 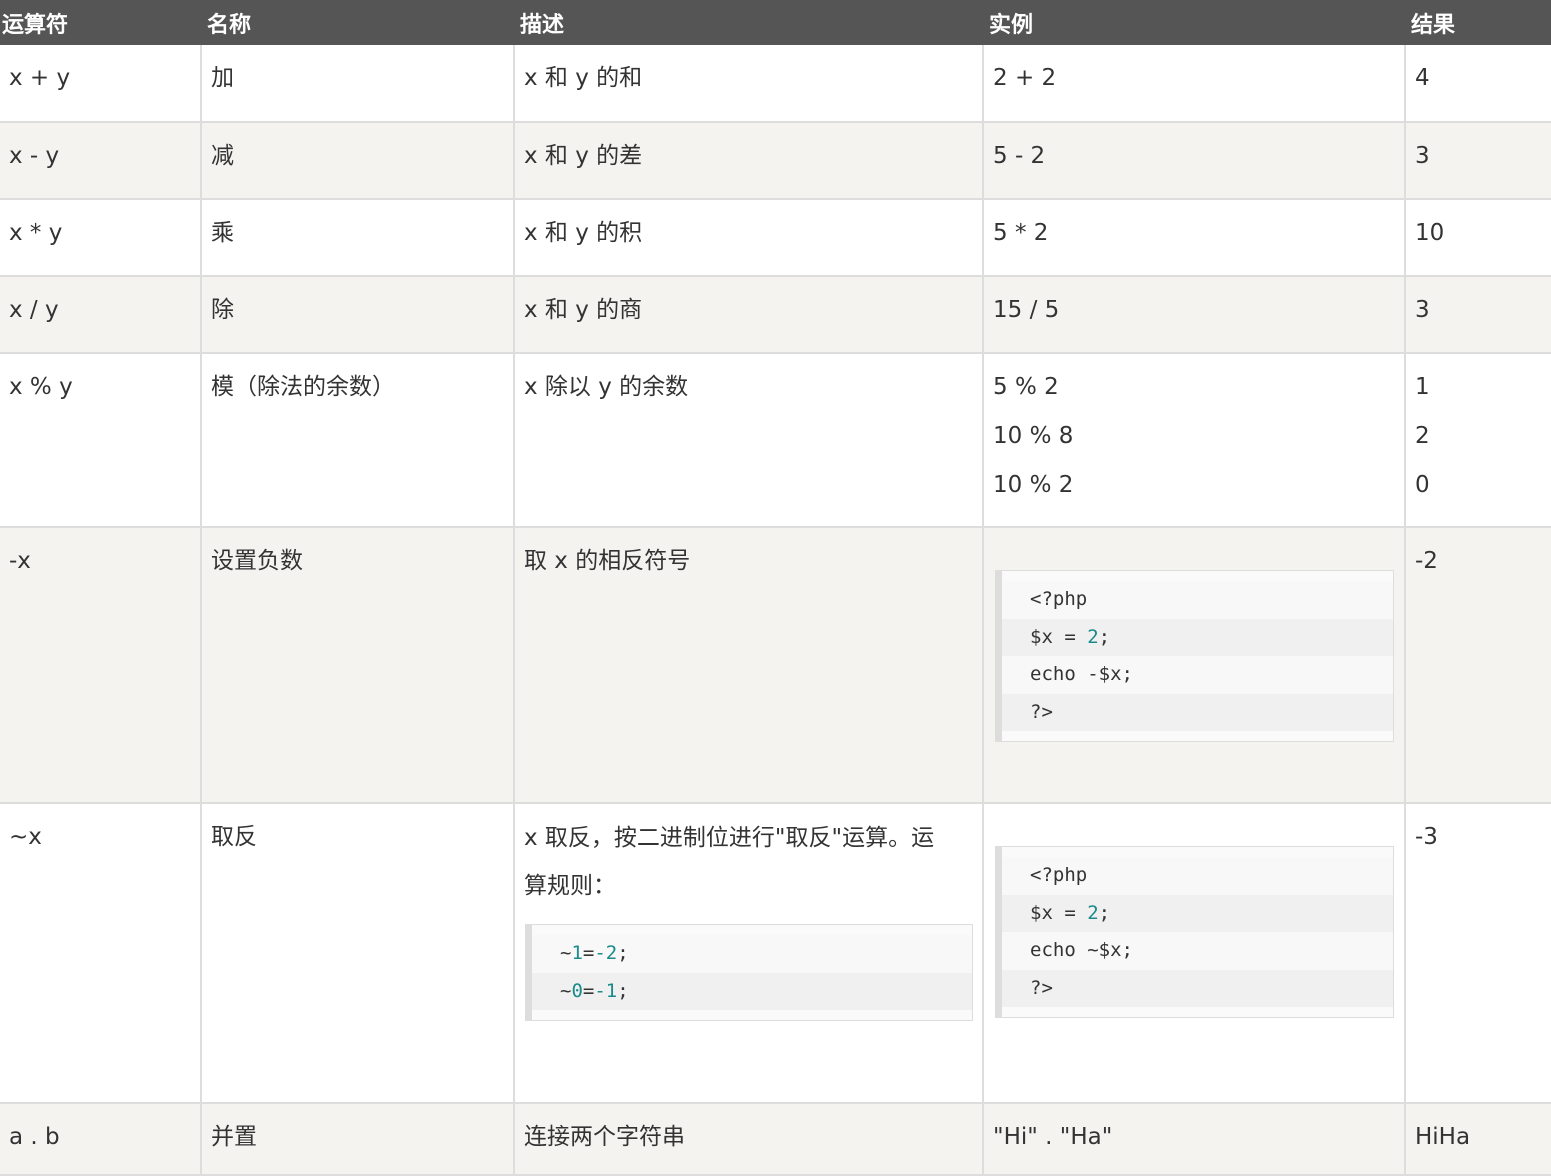 What do you see at coordinates (1033, 436) in the screenshot?
I see `example-line: 10 % 8` at bounding box center [1033, 436].